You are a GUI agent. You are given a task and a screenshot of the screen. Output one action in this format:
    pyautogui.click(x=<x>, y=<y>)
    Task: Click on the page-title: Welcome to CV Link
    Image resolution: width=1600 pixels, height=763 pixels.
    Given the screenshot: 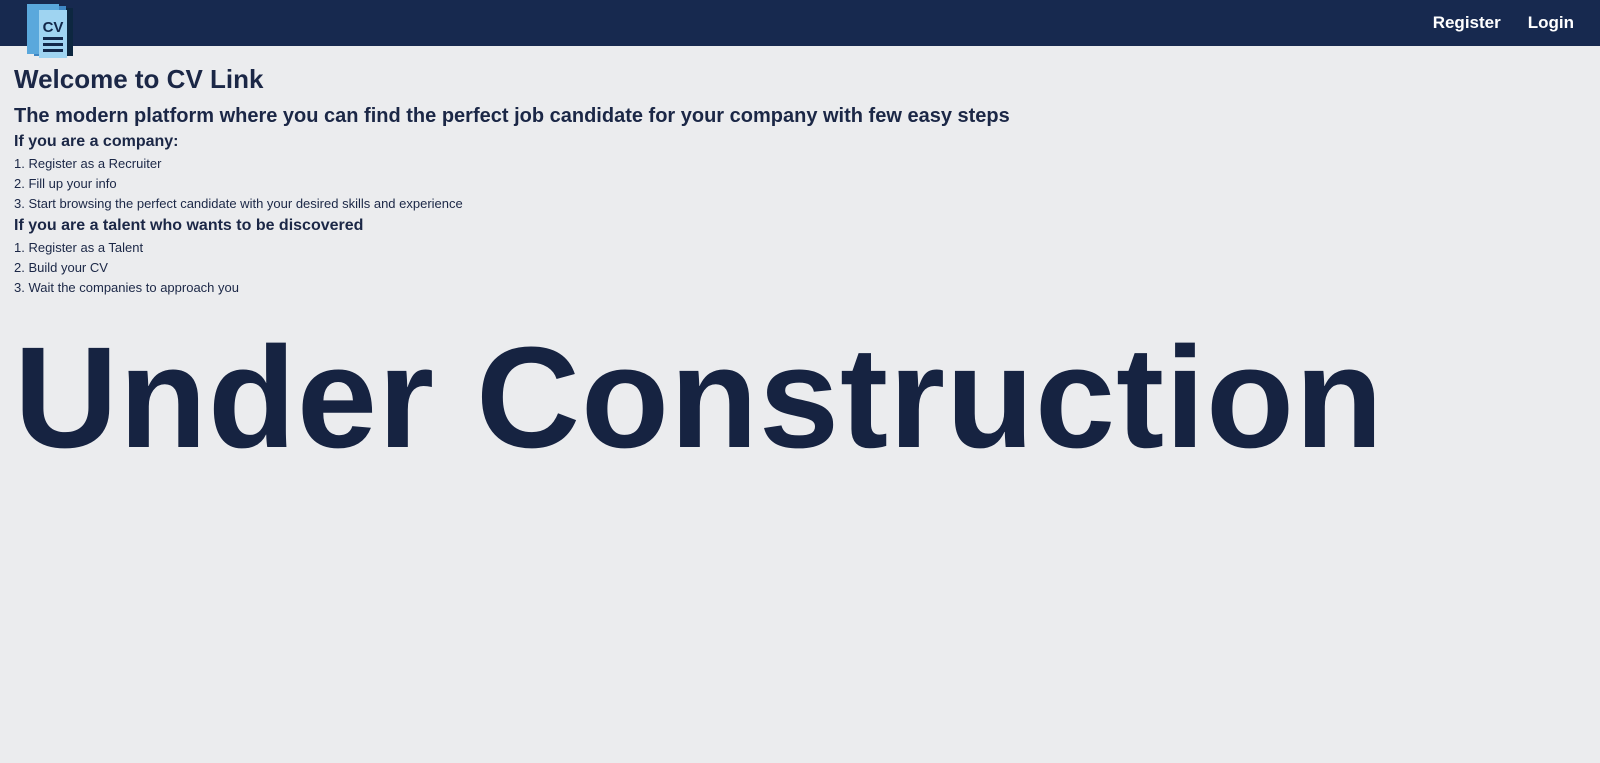 What is the action you would take?
    pyautogui.click(x=139, y=79)
    